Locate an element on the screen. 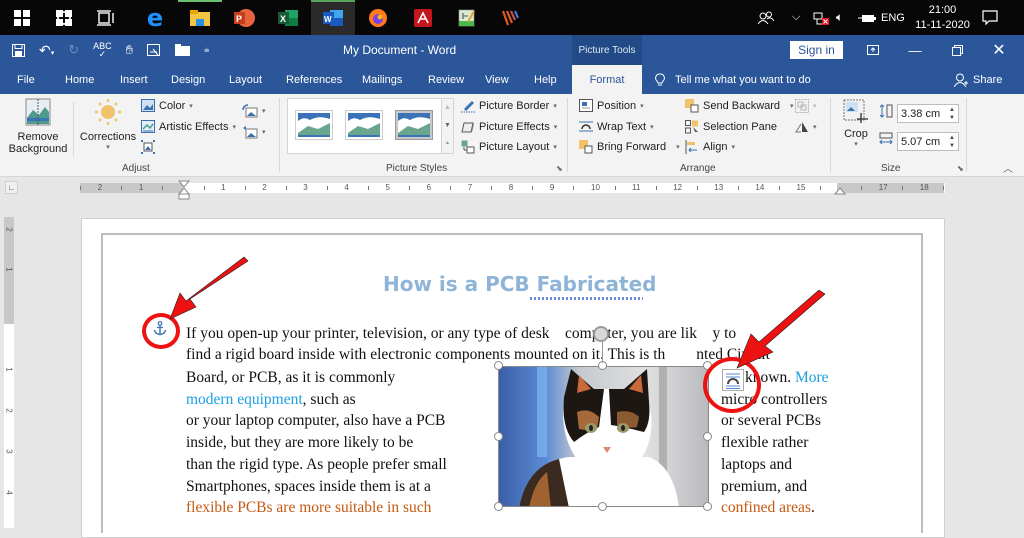 The width and height of the screenshot is (1024, 538). picture-layout-button: Picture Layout ▾ is located at coordinates (509, 147).